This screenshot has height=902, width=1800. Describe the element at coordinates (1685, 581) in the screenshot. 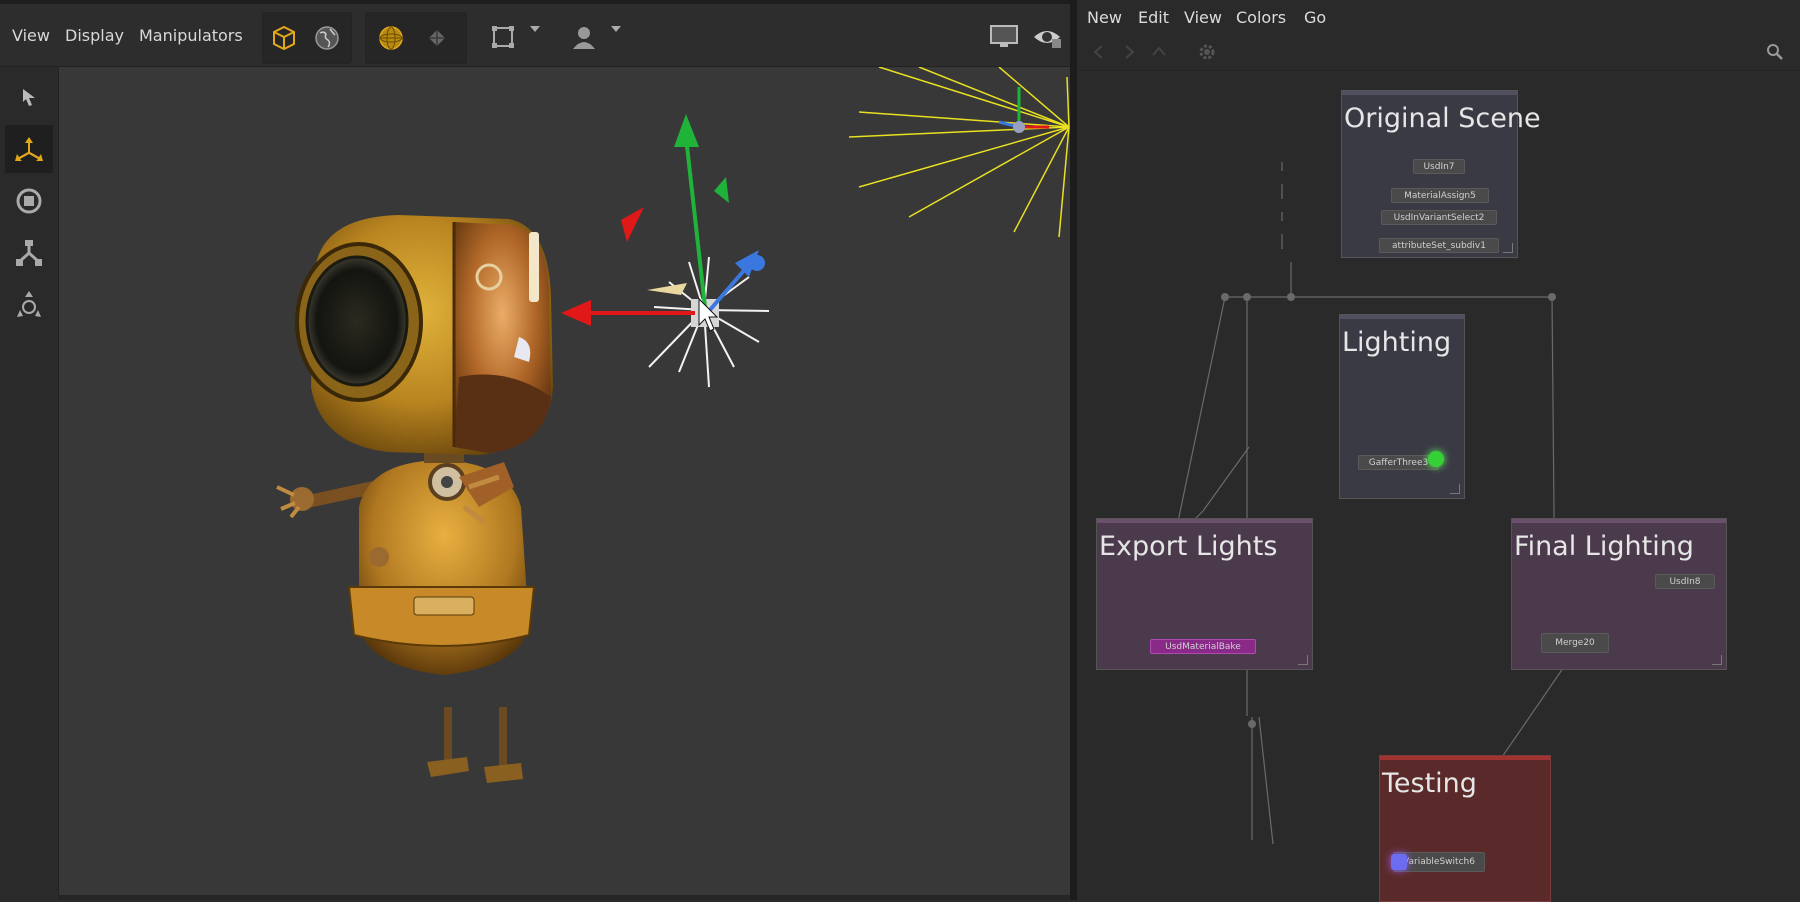

I see `node-usdin8: UsdIn8` at that location.